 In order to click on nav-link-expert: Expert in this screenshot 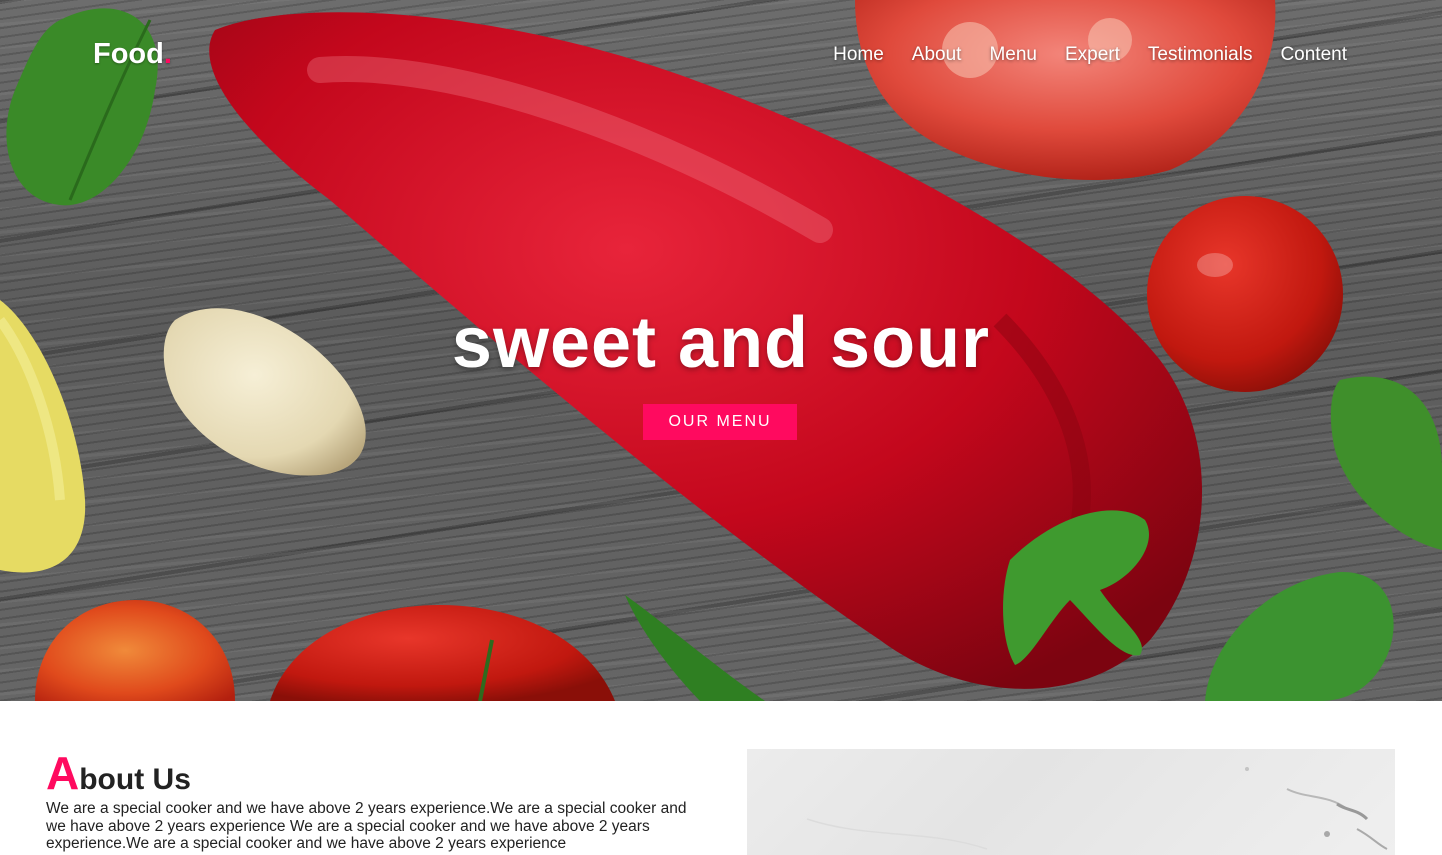, I will do `click(1092, 55)`.